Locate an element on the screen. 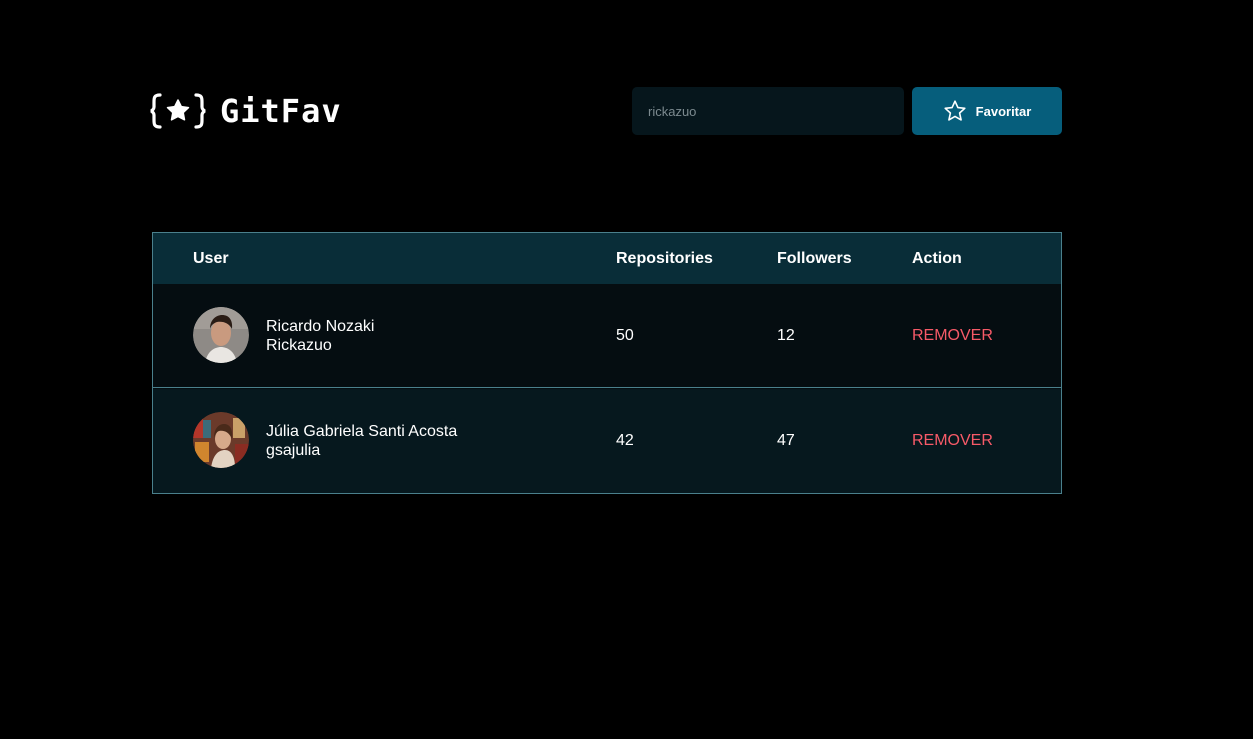 This screenshot has height=739, width=1253. user-info: Ricardo Nozaki Rickazuo is located at coordinates (320, 336).